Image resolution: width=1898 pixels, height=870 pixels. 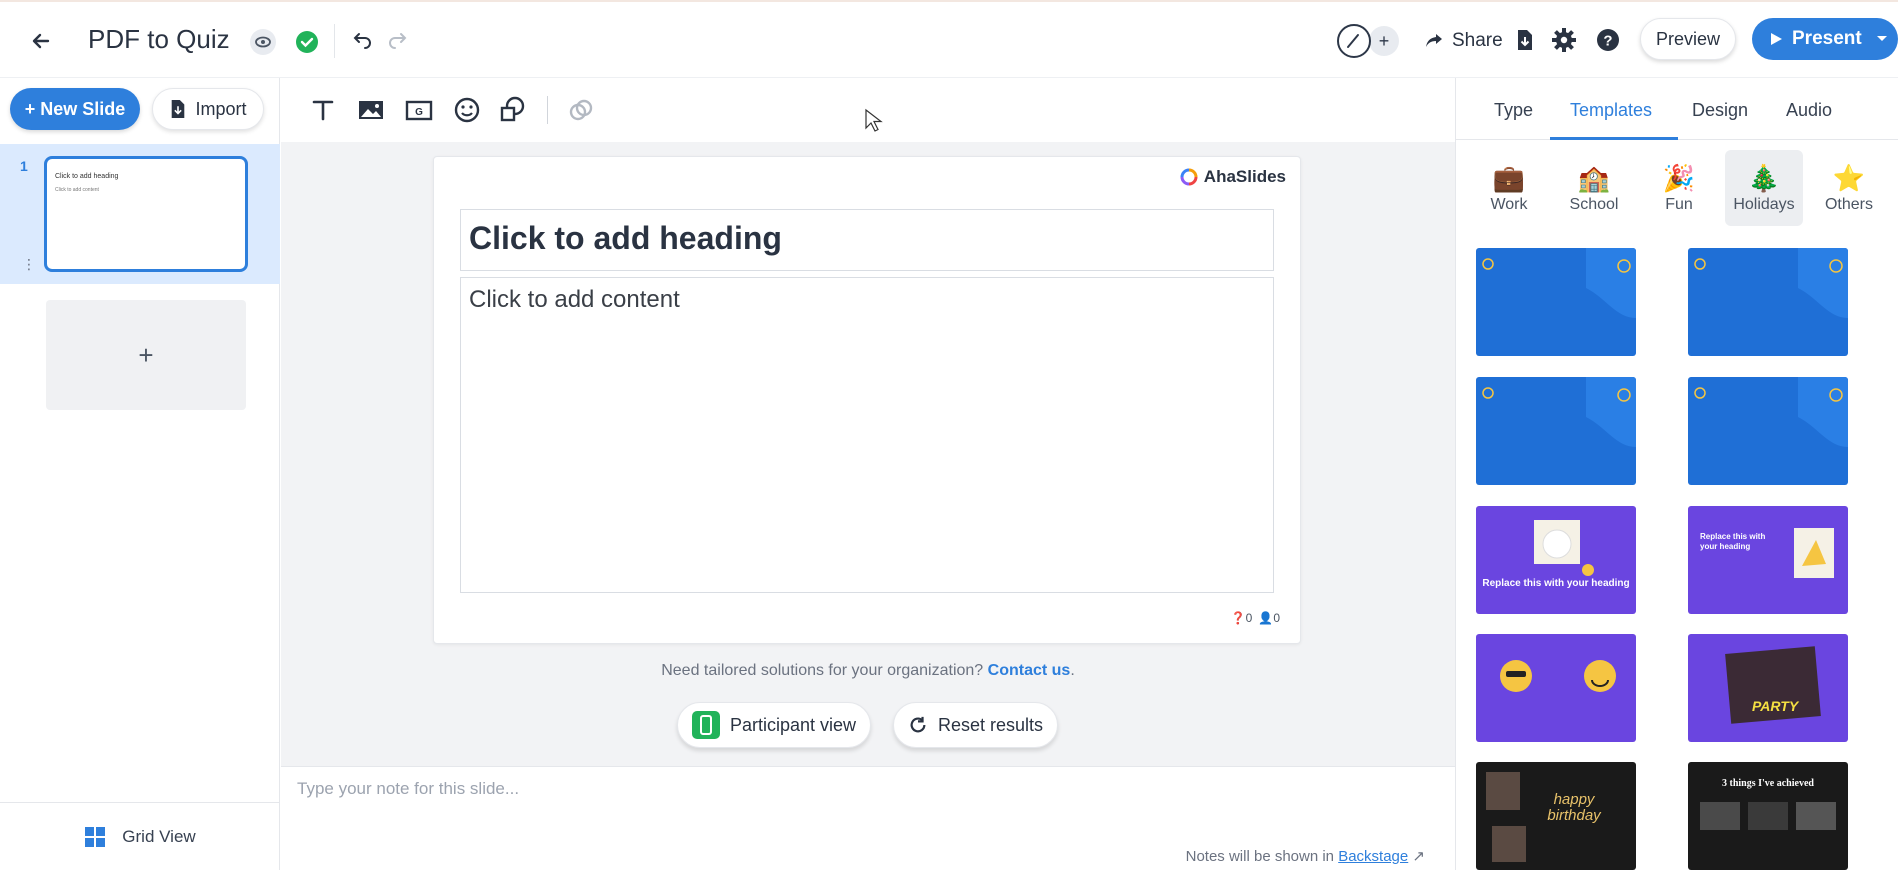 What do you see at coordinates (1556, 583) in the screenshot?
I see `template-heading: Replace this with your heading` at bounding box center [1556, 583].